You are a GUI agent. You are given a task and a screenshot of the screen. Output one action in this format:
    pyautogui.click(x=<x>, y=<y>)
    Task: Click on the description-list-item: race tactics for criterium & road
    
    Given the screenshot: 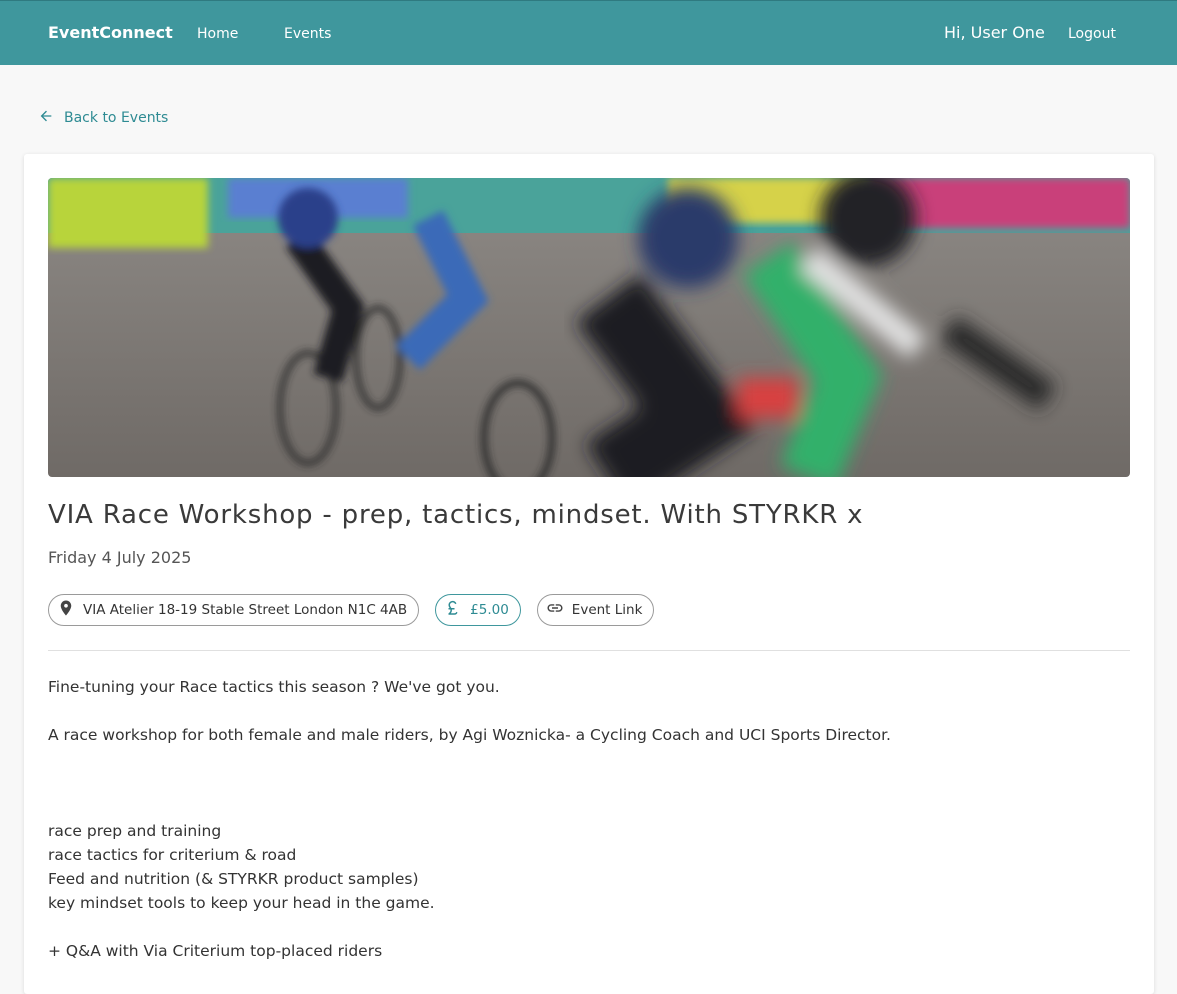 What is the action you would take?
    pyautogui.click(x=172, y=855)
    